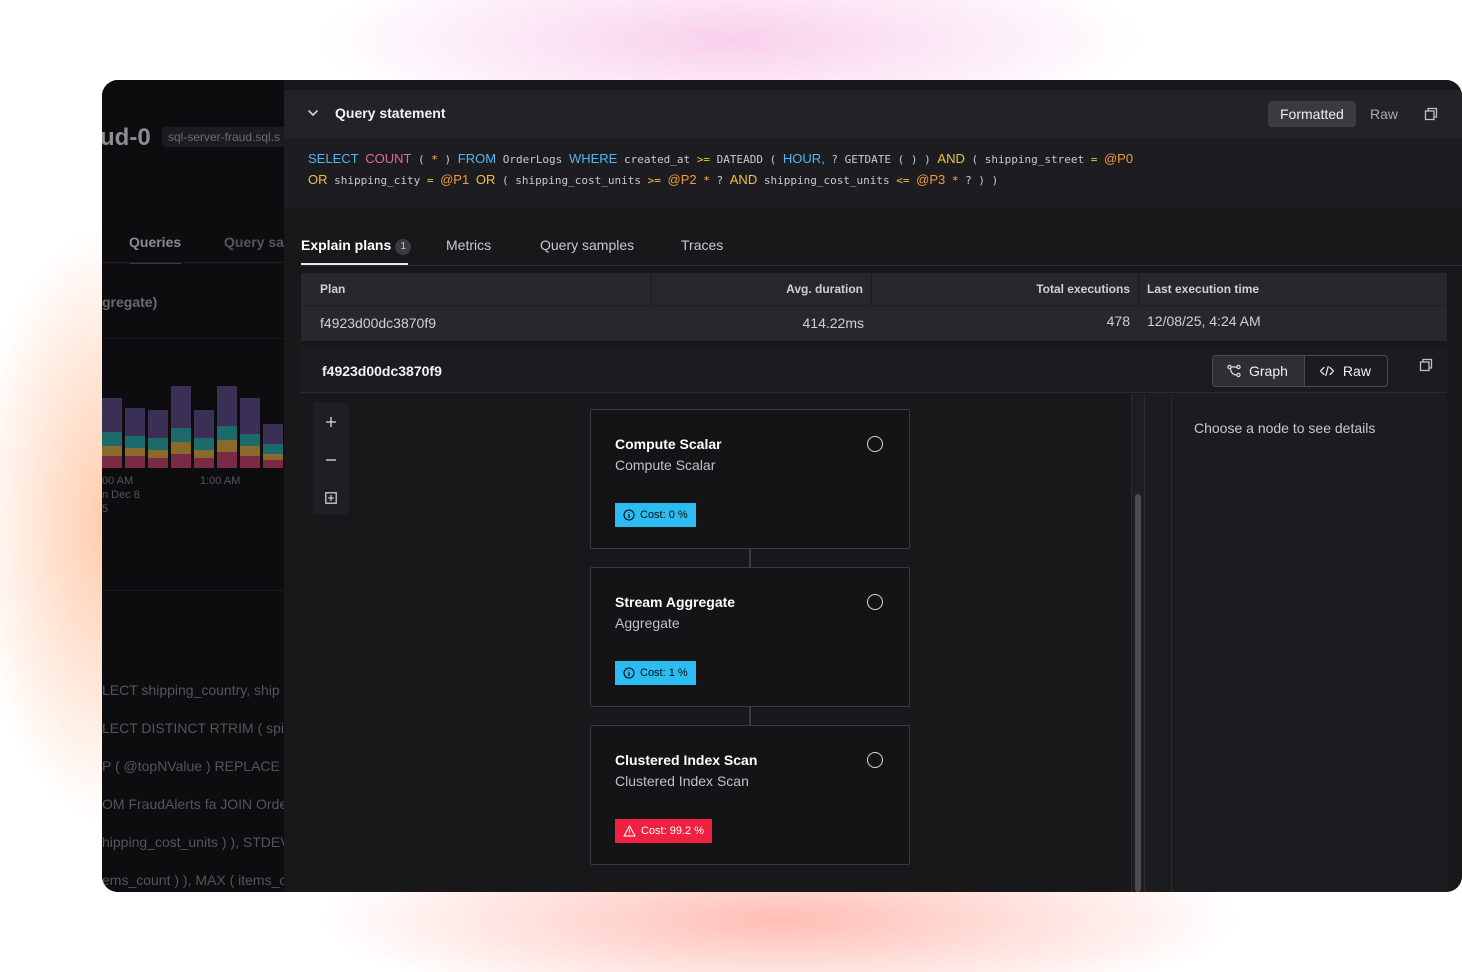  I want to click on tab-count-badge: 1, so click(403, 247).